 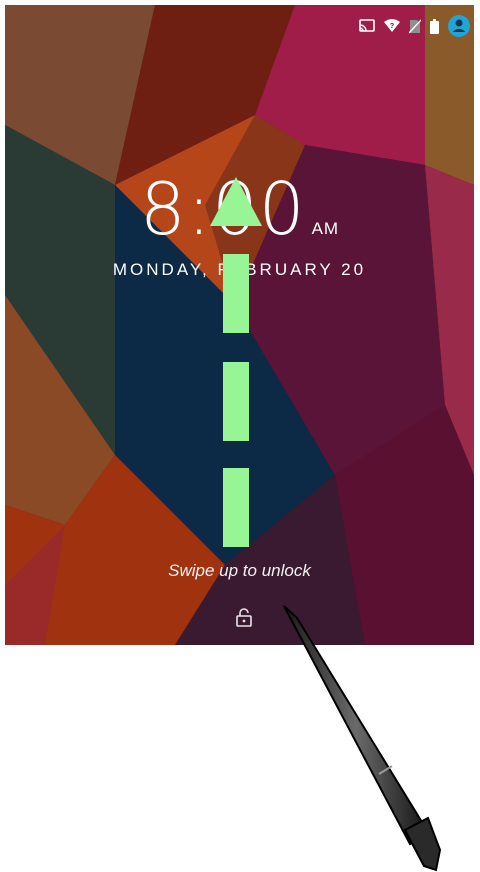 What do you see at coordinates (434, 26) in the screenshot?
I see `battery-icon` at bounding box center [434, 26].